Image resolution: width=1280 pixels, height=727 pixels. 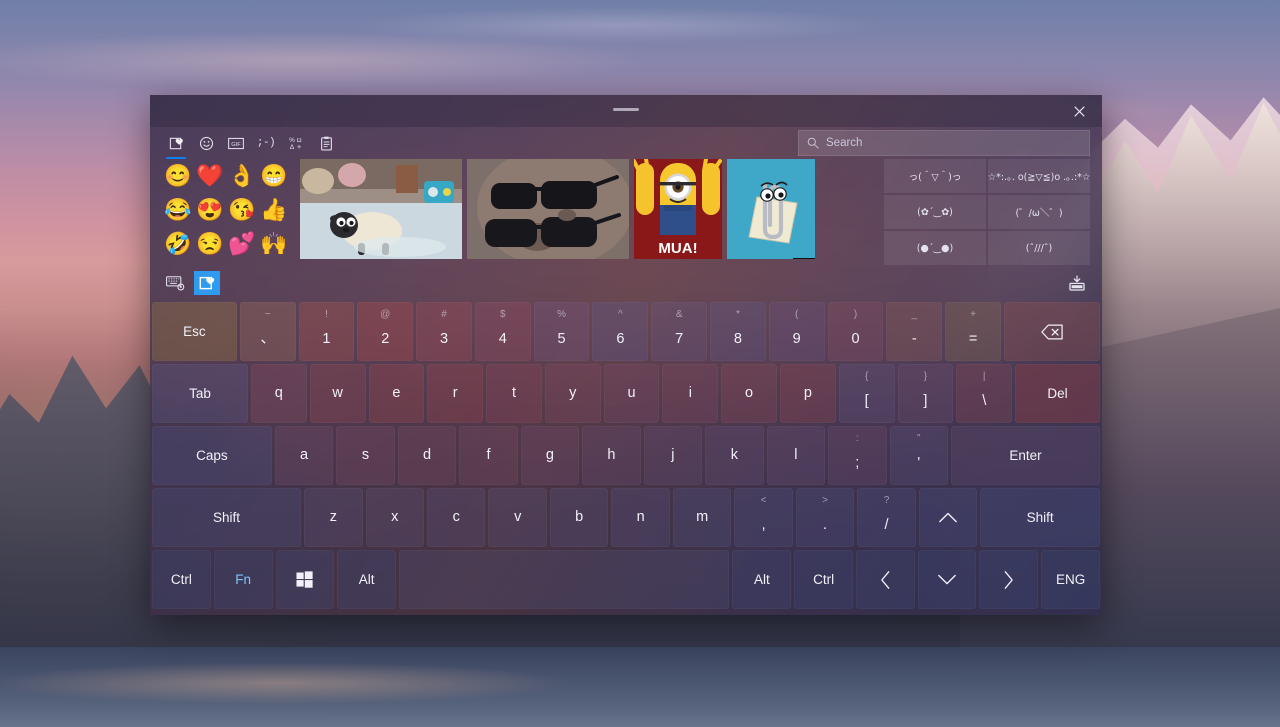 I want to click on favorites-icon, so click(x=207, y=283).